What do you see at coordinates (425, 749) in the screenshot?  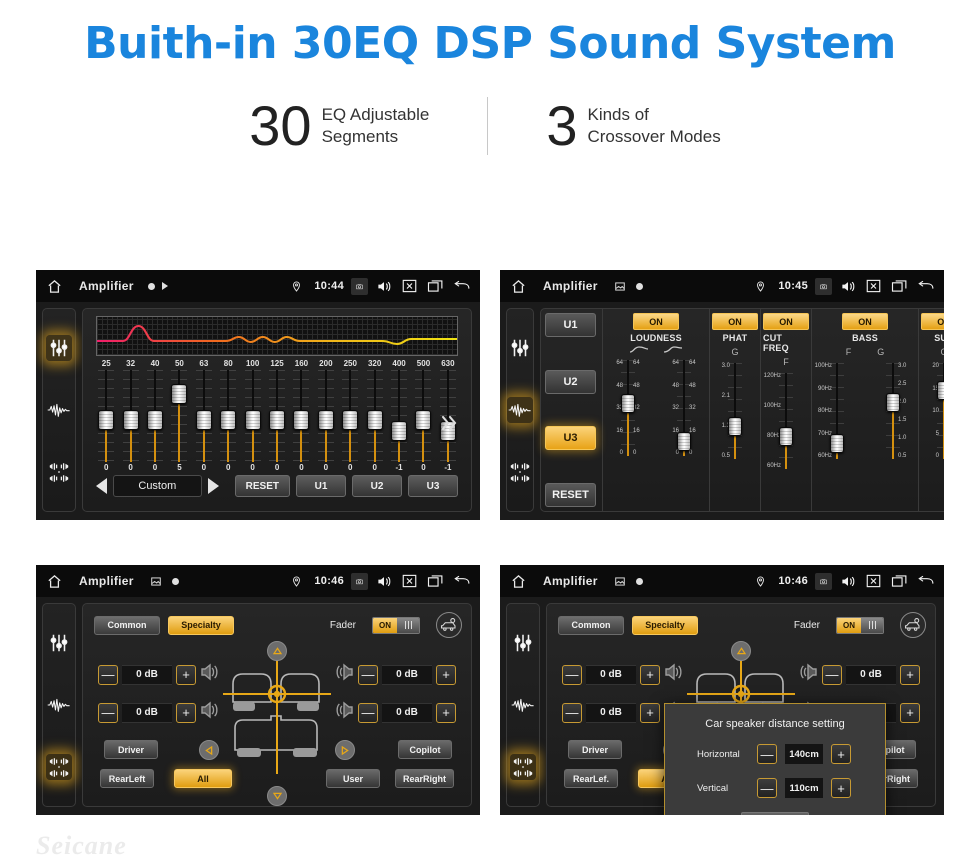 I see `seat-button-copilot: Copilot` at bounding box center [425, 749].